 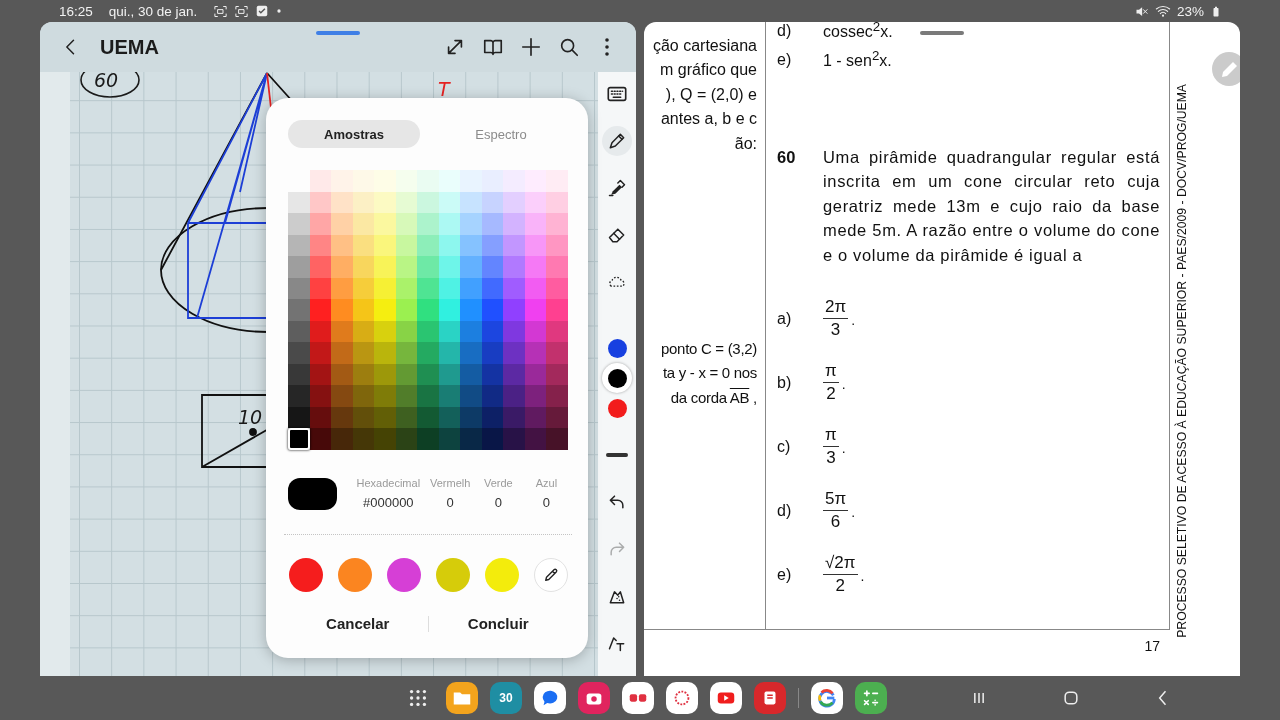 What do you see at coordinates (708, 70) in the screenshot?
I see `text-line: m gráfico que` at bounding box center [708, 70].